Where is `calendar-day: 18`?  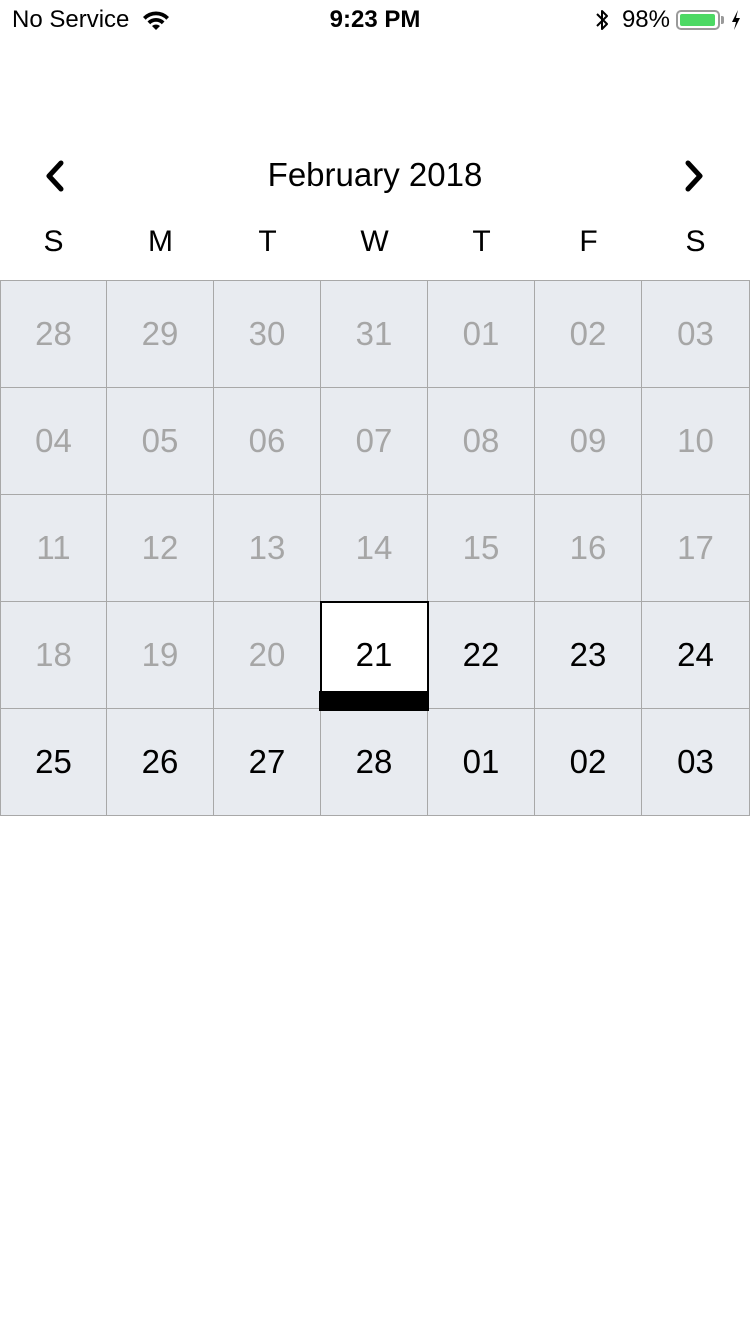
calendar-day: 18 is located at coordinates (53, 655).